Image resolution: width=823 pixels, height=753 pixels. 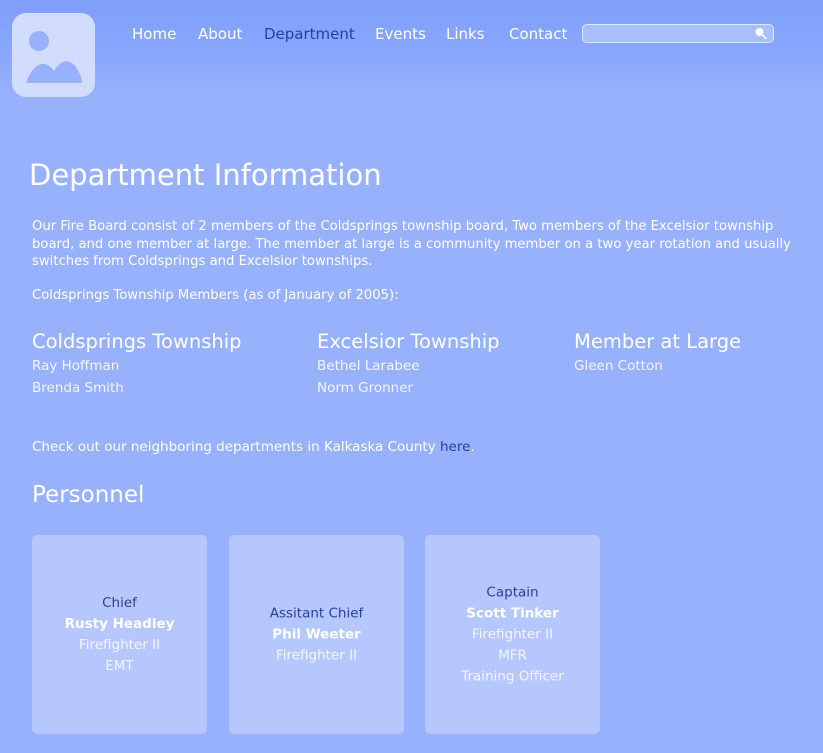 I want to click on personnel-name: Scott Tinker, so click(x=512, y=613).